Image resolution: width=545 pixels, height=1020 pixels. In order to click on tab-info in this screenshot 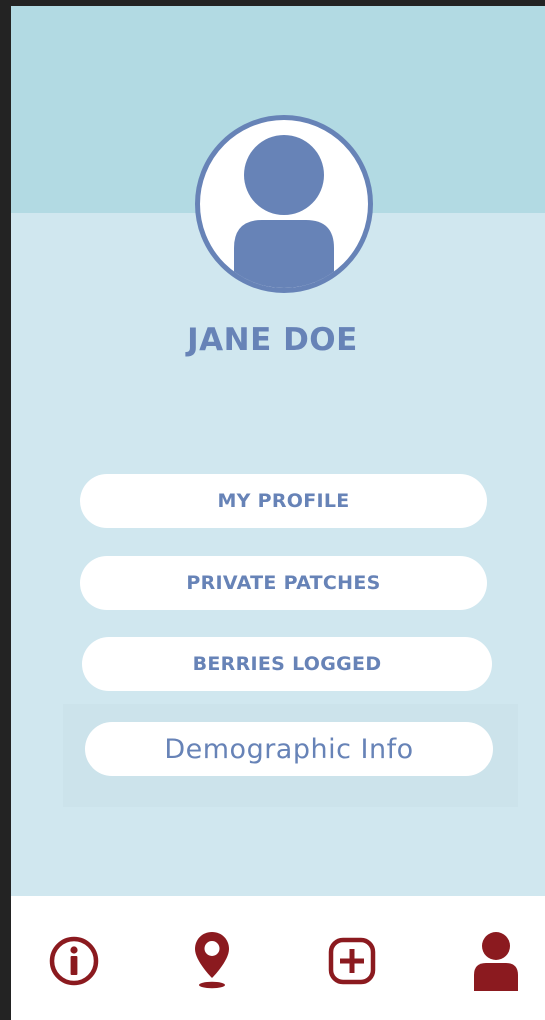, I will do `click(74, 961)`.